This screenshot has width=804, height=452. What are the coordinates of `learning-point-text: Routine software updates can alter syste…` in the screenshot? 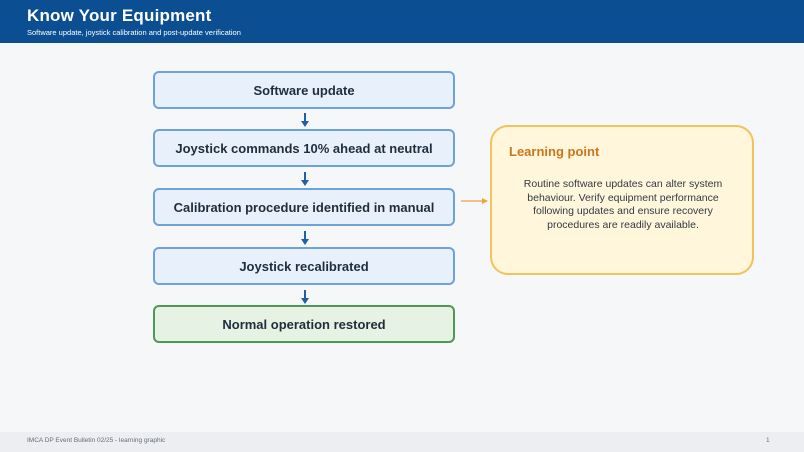 It's located at (623, 204).